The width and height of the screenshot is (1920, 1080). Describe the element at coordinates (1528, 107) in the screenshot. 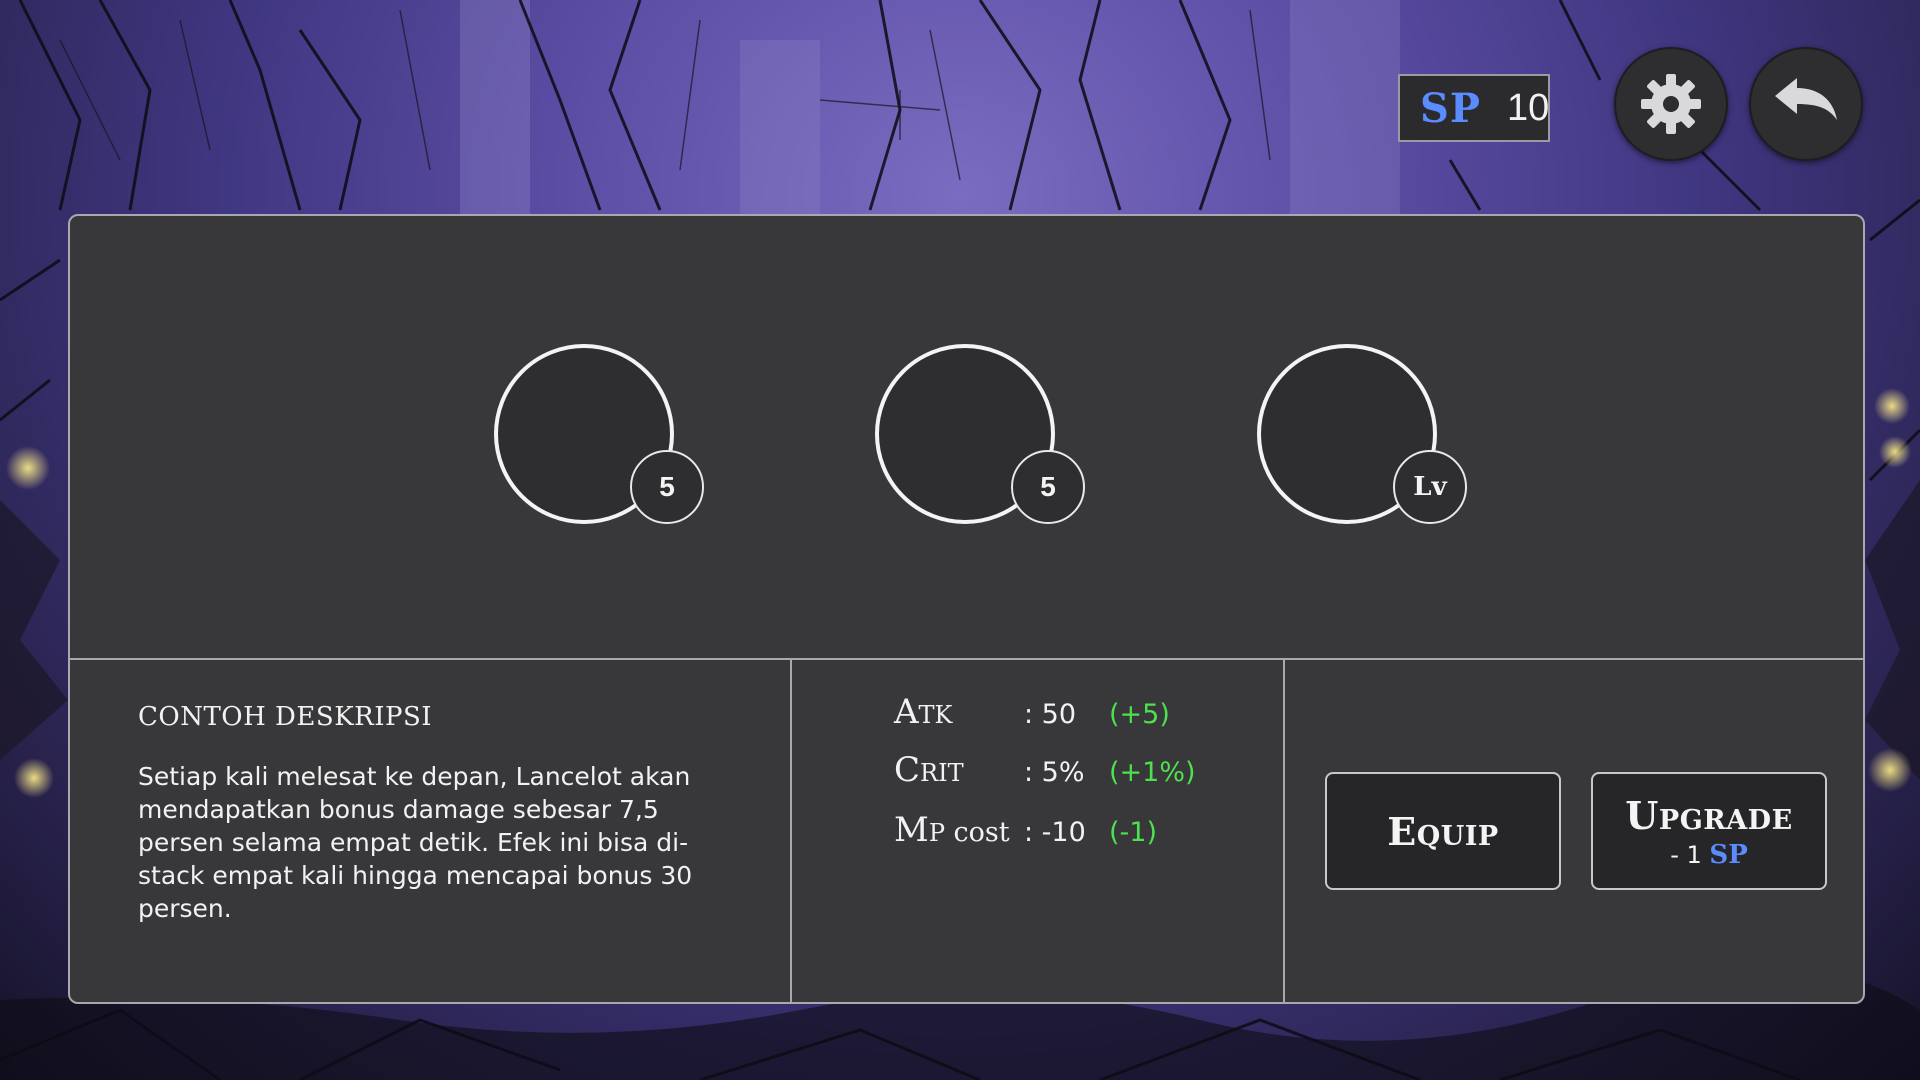

I see `sp-value: 10` at that location.